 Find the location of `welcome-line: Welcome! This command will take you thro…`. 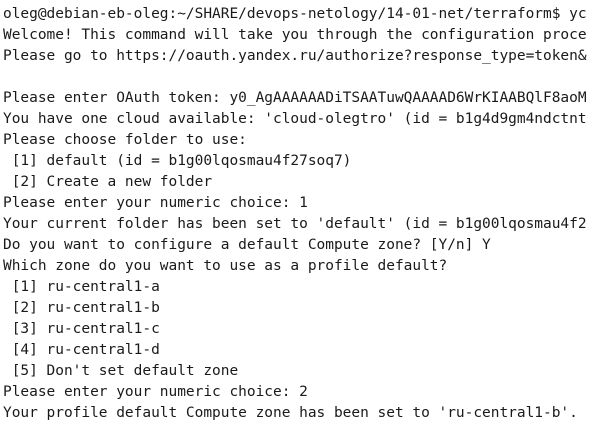

welcome-line: Welcome! This command will take you thro… is located at coordinates (295, 35).